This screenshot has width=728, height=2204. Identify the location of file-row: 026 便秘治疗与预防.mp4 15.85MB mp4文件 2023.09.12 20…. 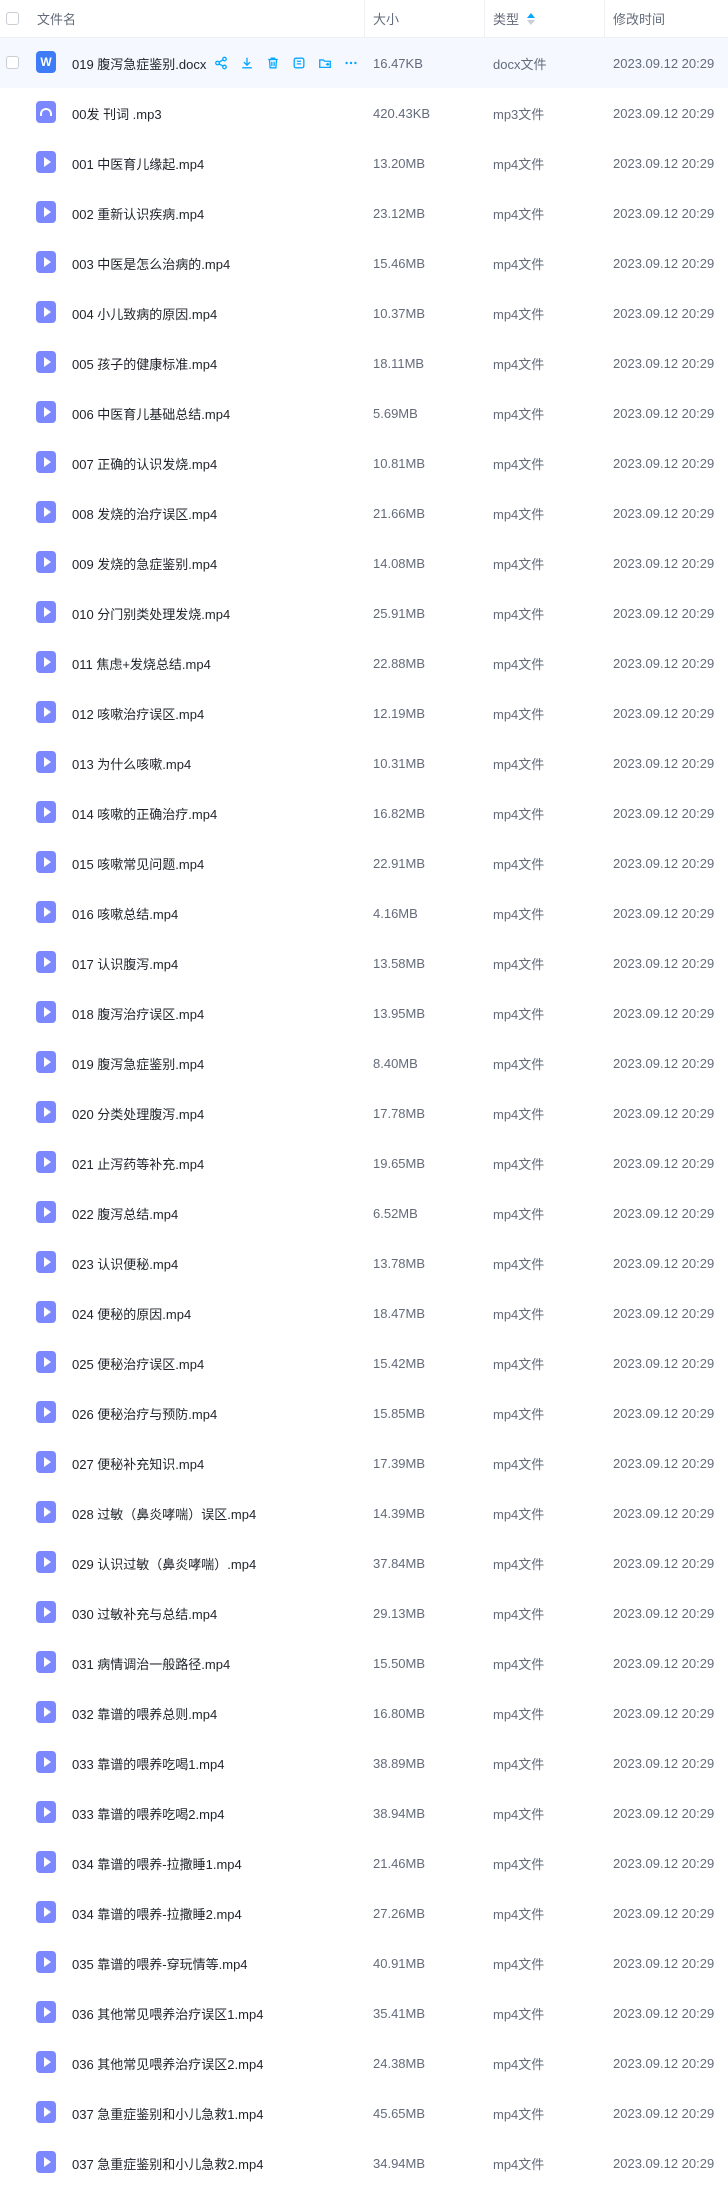
(364, 1413).